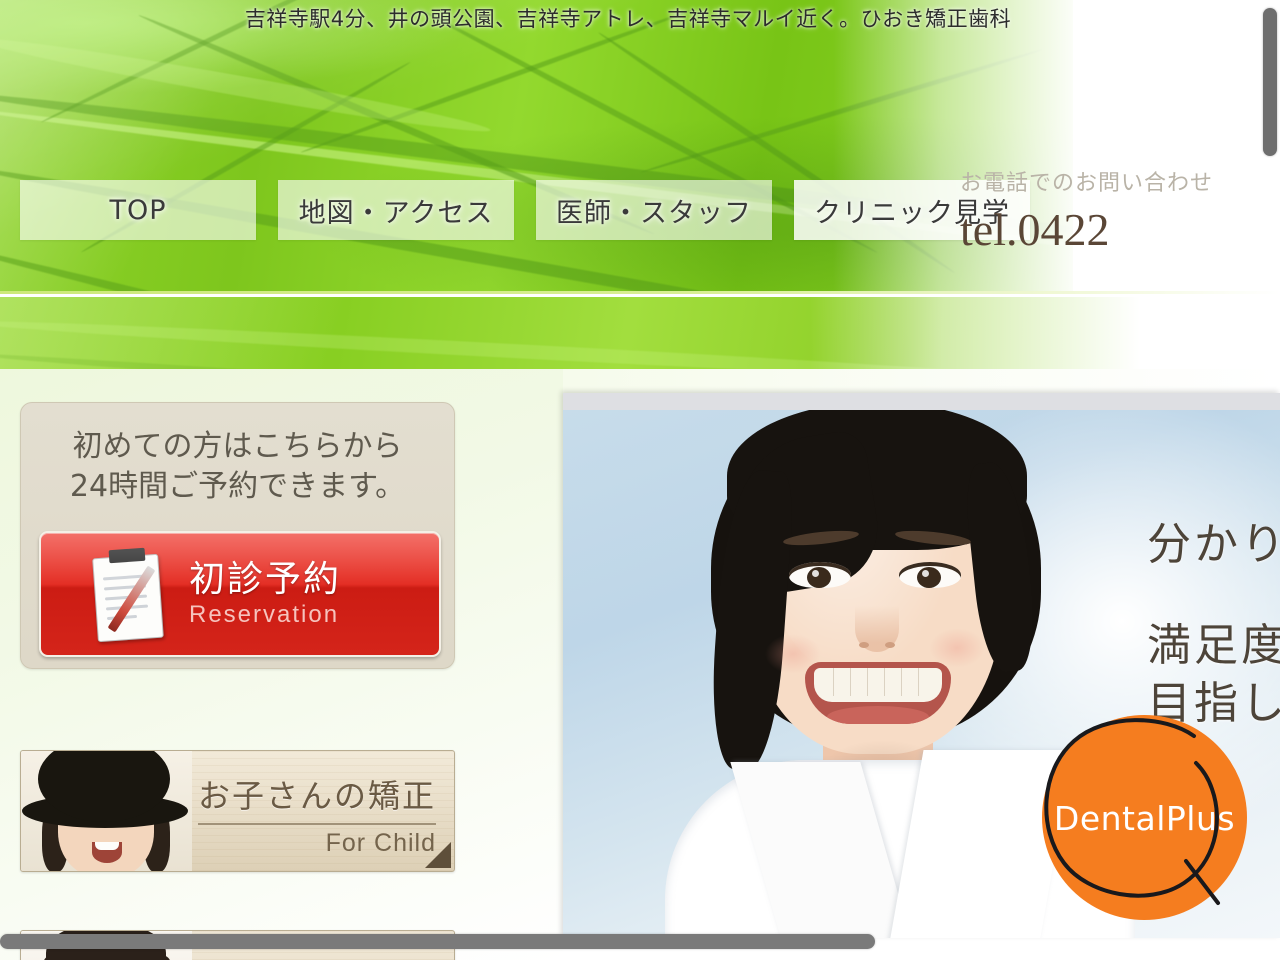  I want to click on reservation-button: 初診予約 Reservation, so click(240, 594).